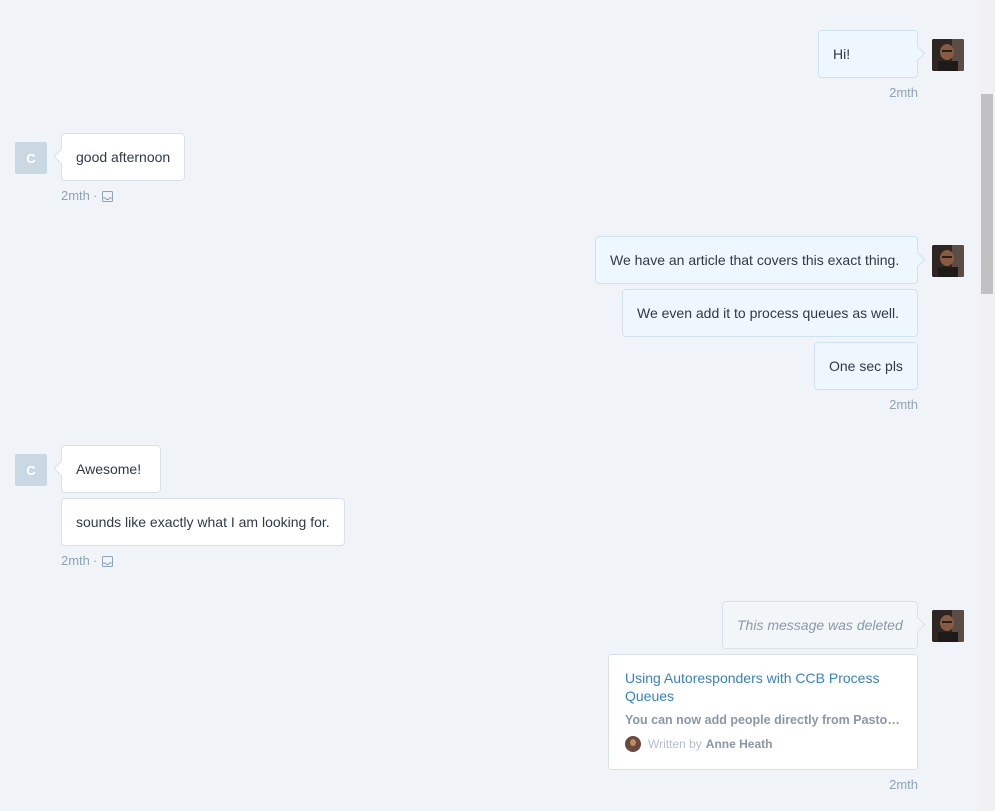  Describe the element at coordinates (633, 744) in the screenshot. I see `author-avatar` at that location.